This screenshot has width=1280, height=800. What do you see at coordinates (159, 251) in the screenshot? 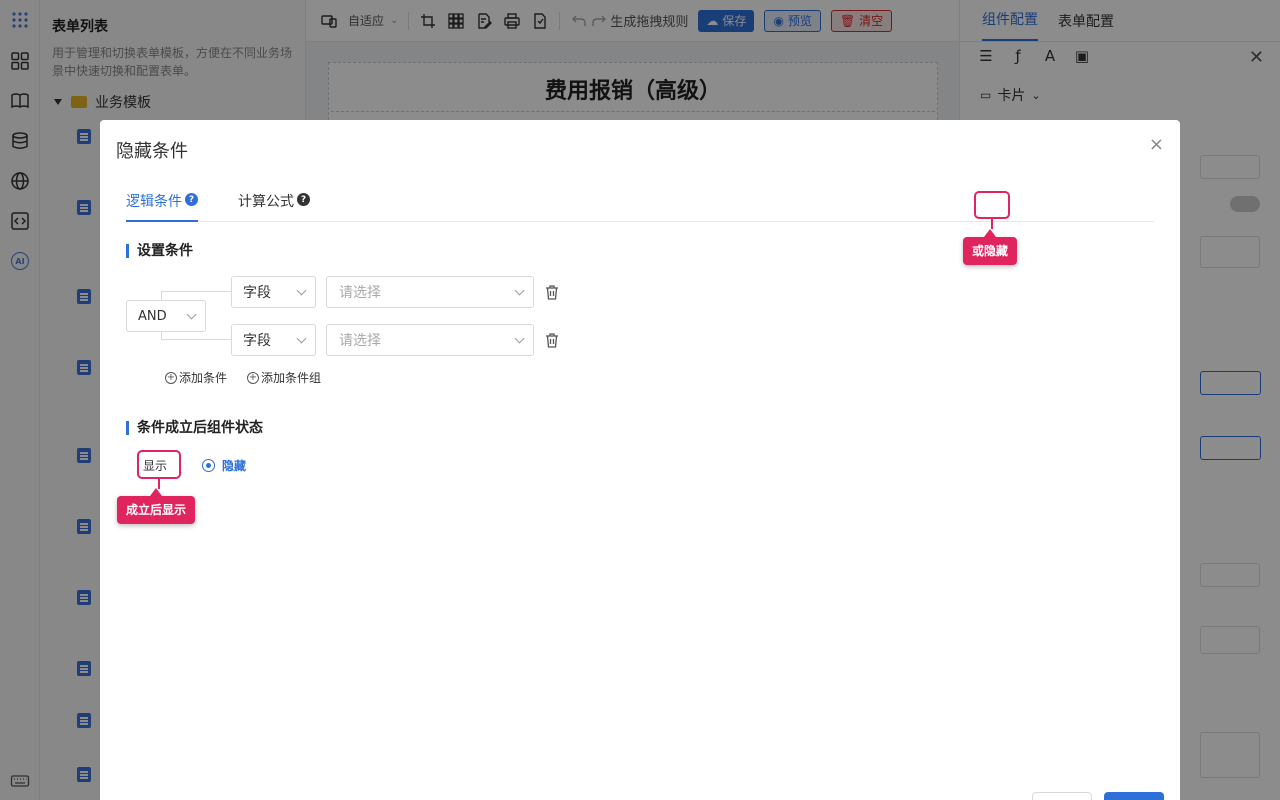
I see `section-title-conditions: 设置条件` at bounding box center [159, 251].